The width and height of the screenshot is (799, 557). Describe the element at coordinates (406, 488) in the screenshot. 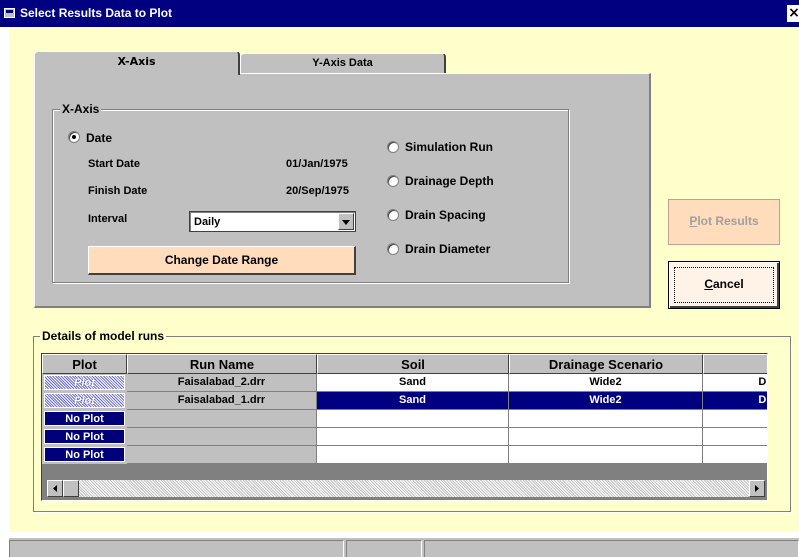

I see `horizontal-scrollbar` at that location.